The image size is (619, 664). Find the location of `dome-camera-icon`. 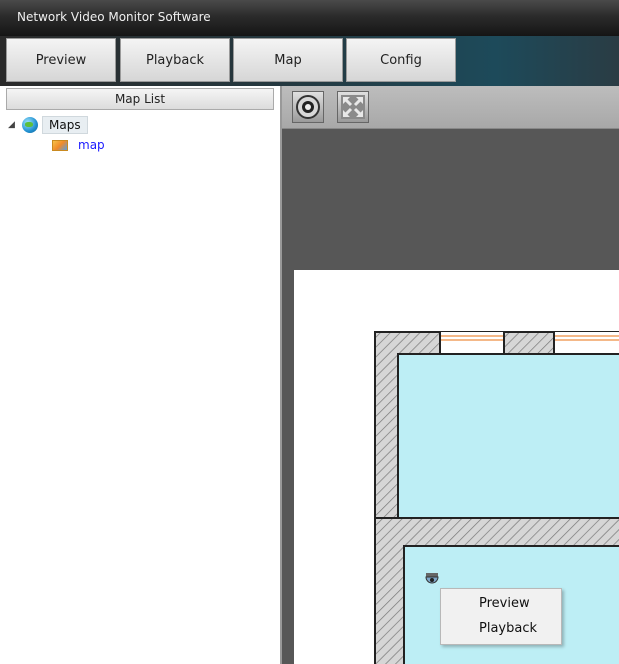

dome-camera-icon is located at coordinates (432, 580).